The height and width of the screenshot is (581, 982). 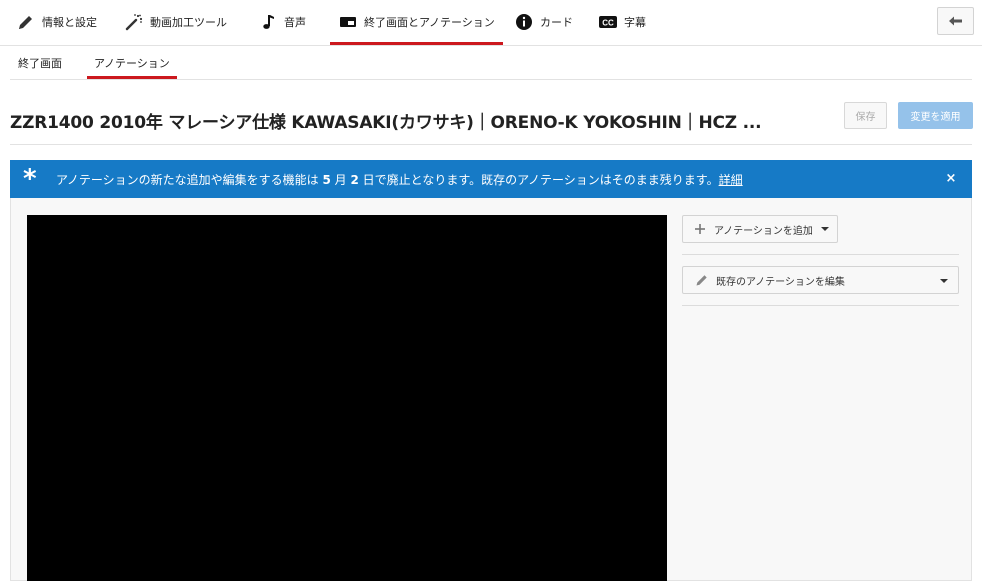 I want to click on subtab-label: アノテーション, so click(x=132, y=63).